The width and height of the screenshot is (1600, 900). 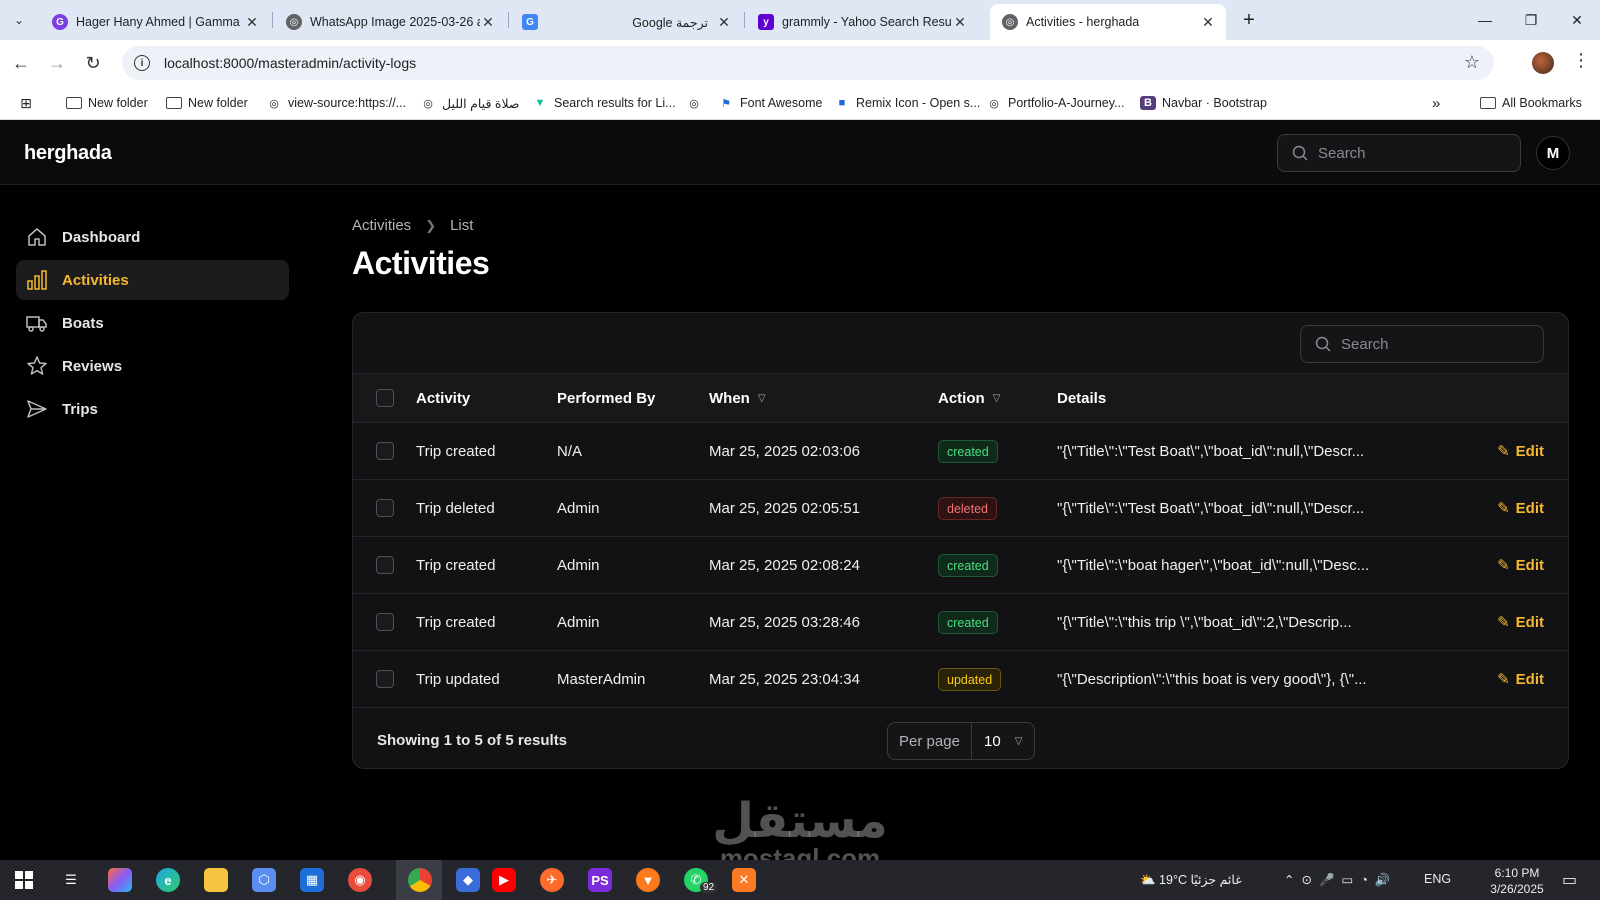 I want to click on weather-widget: ⛅ 19°C غائم جزئيًا, so click(x=1191, y=880).